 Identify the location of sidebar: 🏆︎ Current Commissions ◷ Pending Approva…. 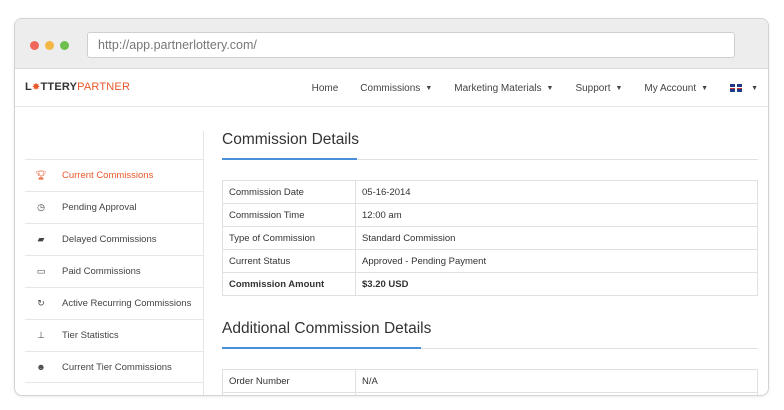
(114, 271).